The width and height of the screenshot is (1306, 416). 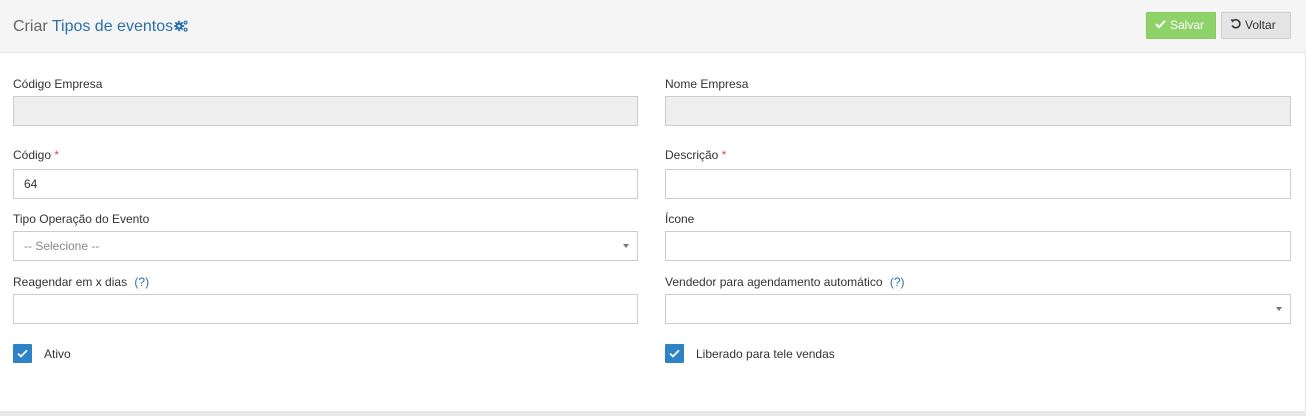 I want to click on nome-empresa-field, so click(x=978, y=111).